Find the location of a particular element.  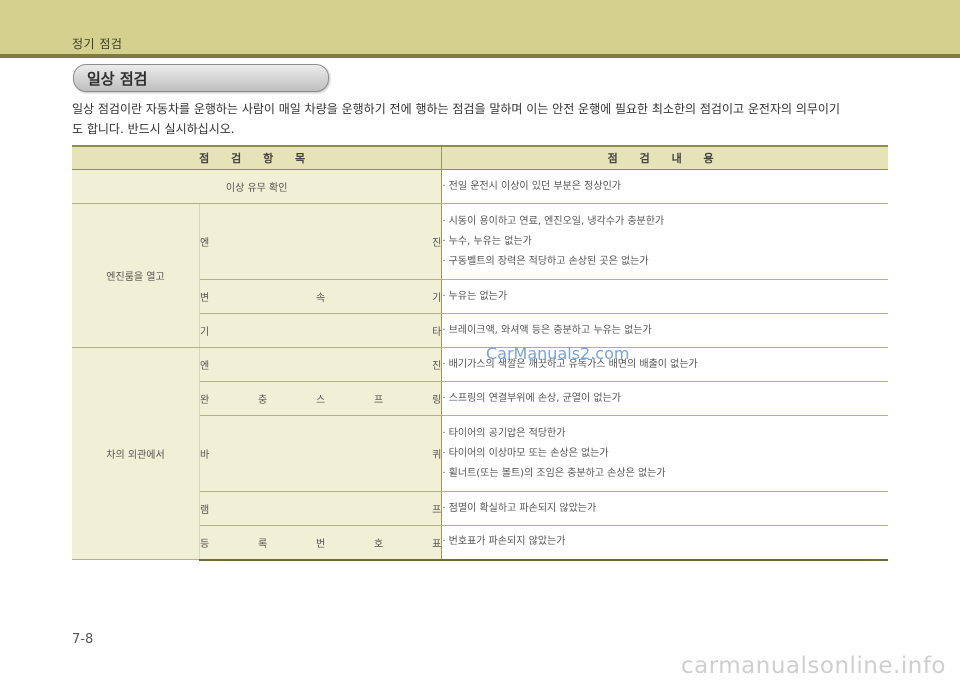

watermark-text: CarManuals2.com is located at coordinates (558, 353).